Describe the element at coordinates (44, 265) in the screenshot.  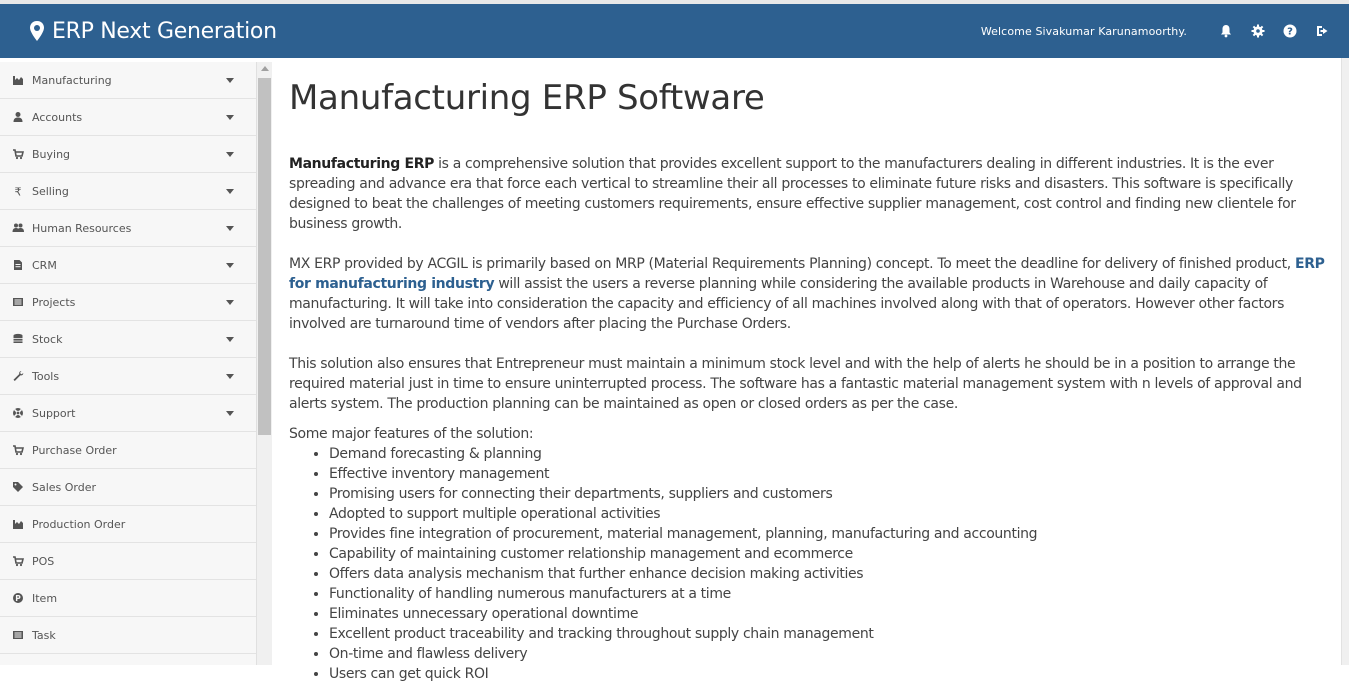
I see `sidebar-item-label: CRM` at that location.